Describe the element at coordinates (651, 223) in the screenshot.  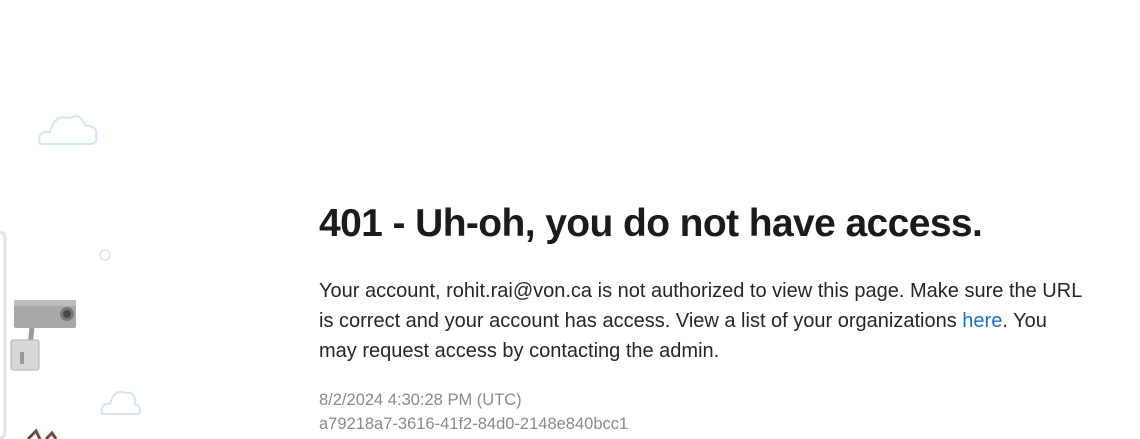
I see `error-title: 401 - Uh-oh, you do not have access.` at that location.